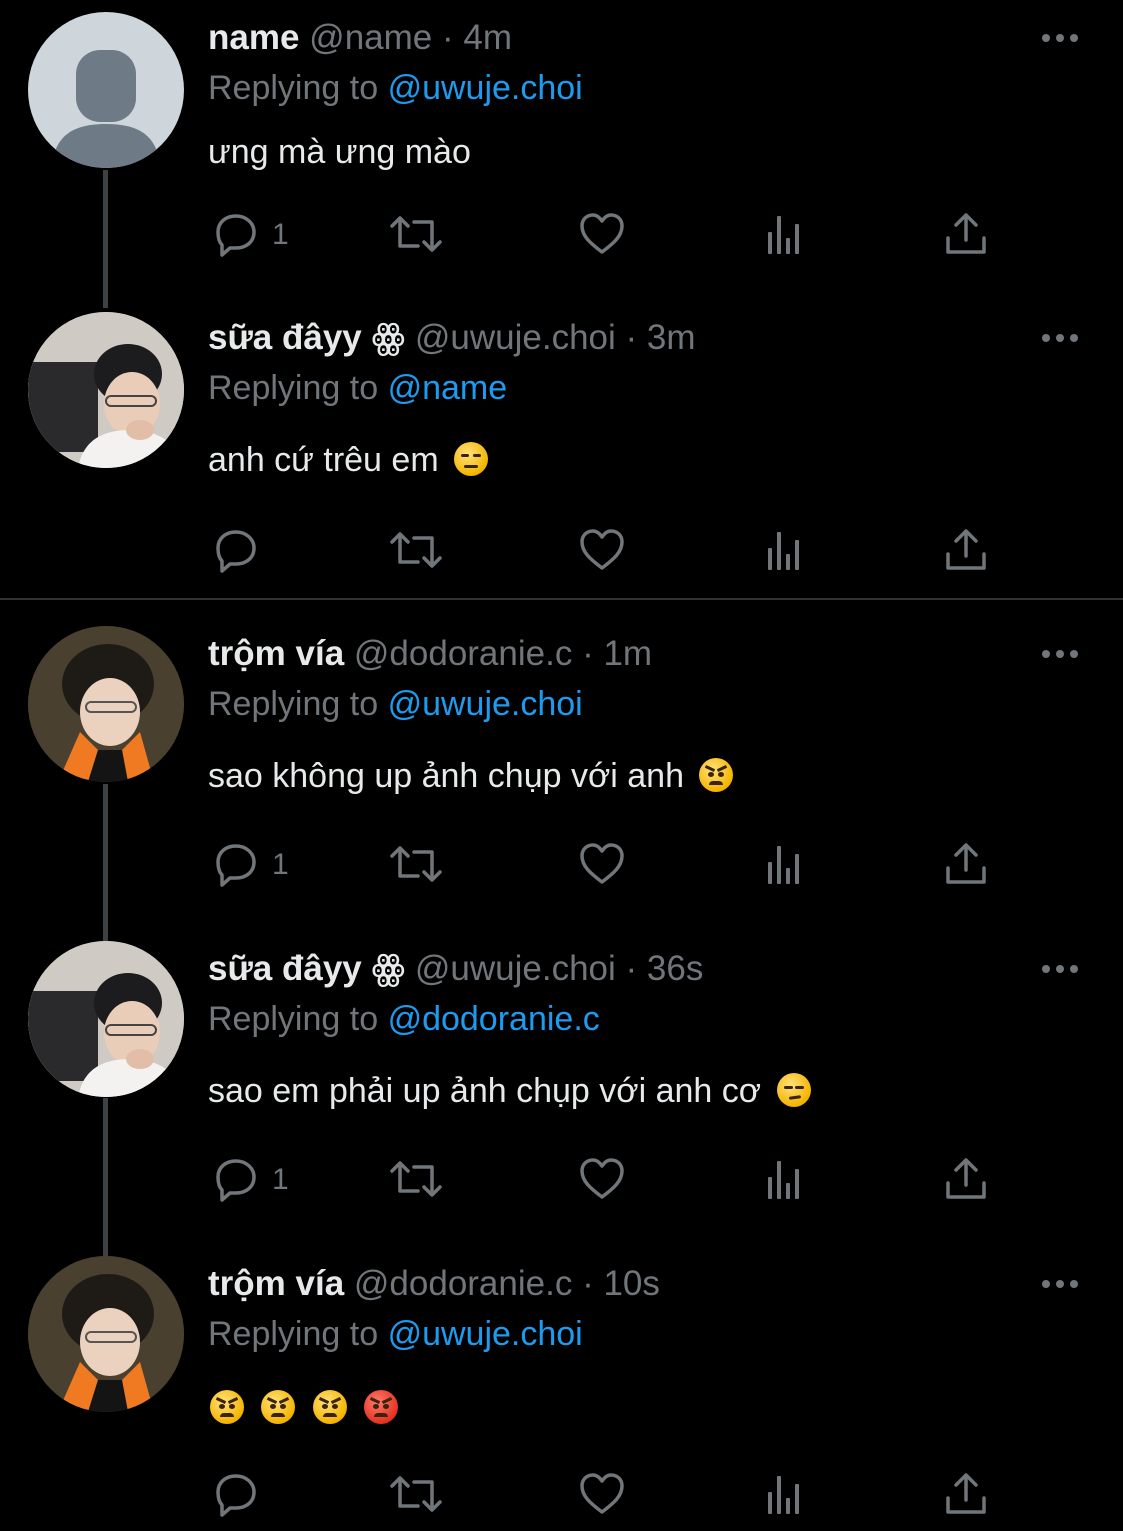 The height and width of the screenshot is (1531, 1123). What do you see at coordinates (236, 865) in the screenshot?
I see `reply-icon` at bounding box center [236, 865].